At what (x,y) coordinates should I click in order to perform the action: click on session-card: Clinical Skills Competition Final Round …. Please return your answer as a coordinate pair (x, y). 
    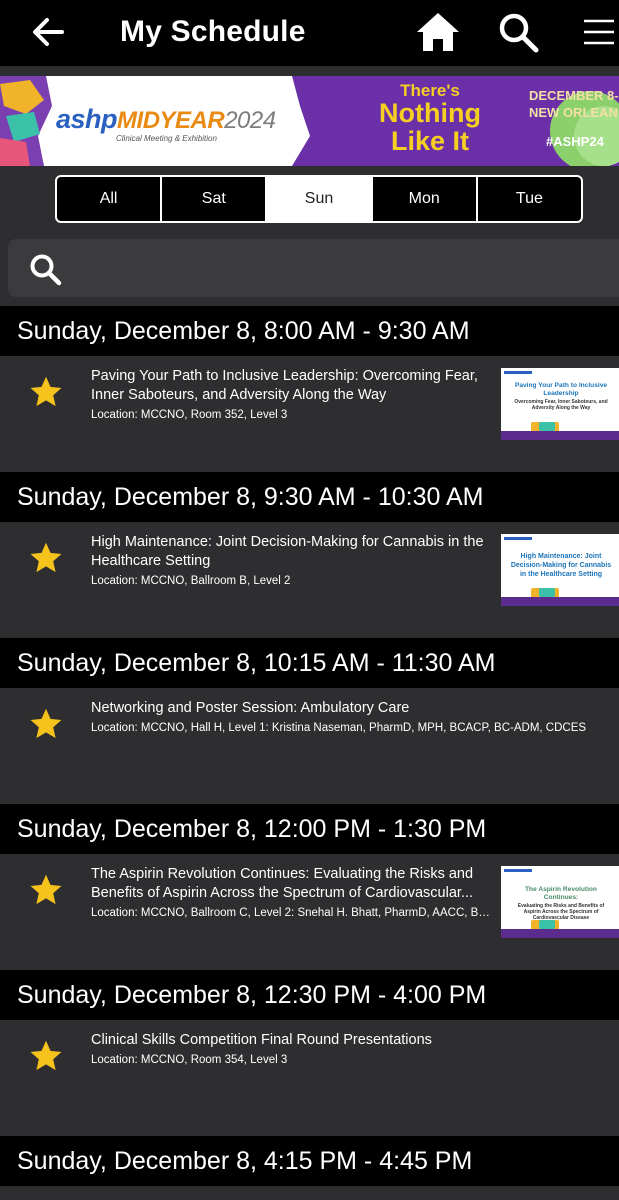
    Looking at the image, I should click on (309, 1078).